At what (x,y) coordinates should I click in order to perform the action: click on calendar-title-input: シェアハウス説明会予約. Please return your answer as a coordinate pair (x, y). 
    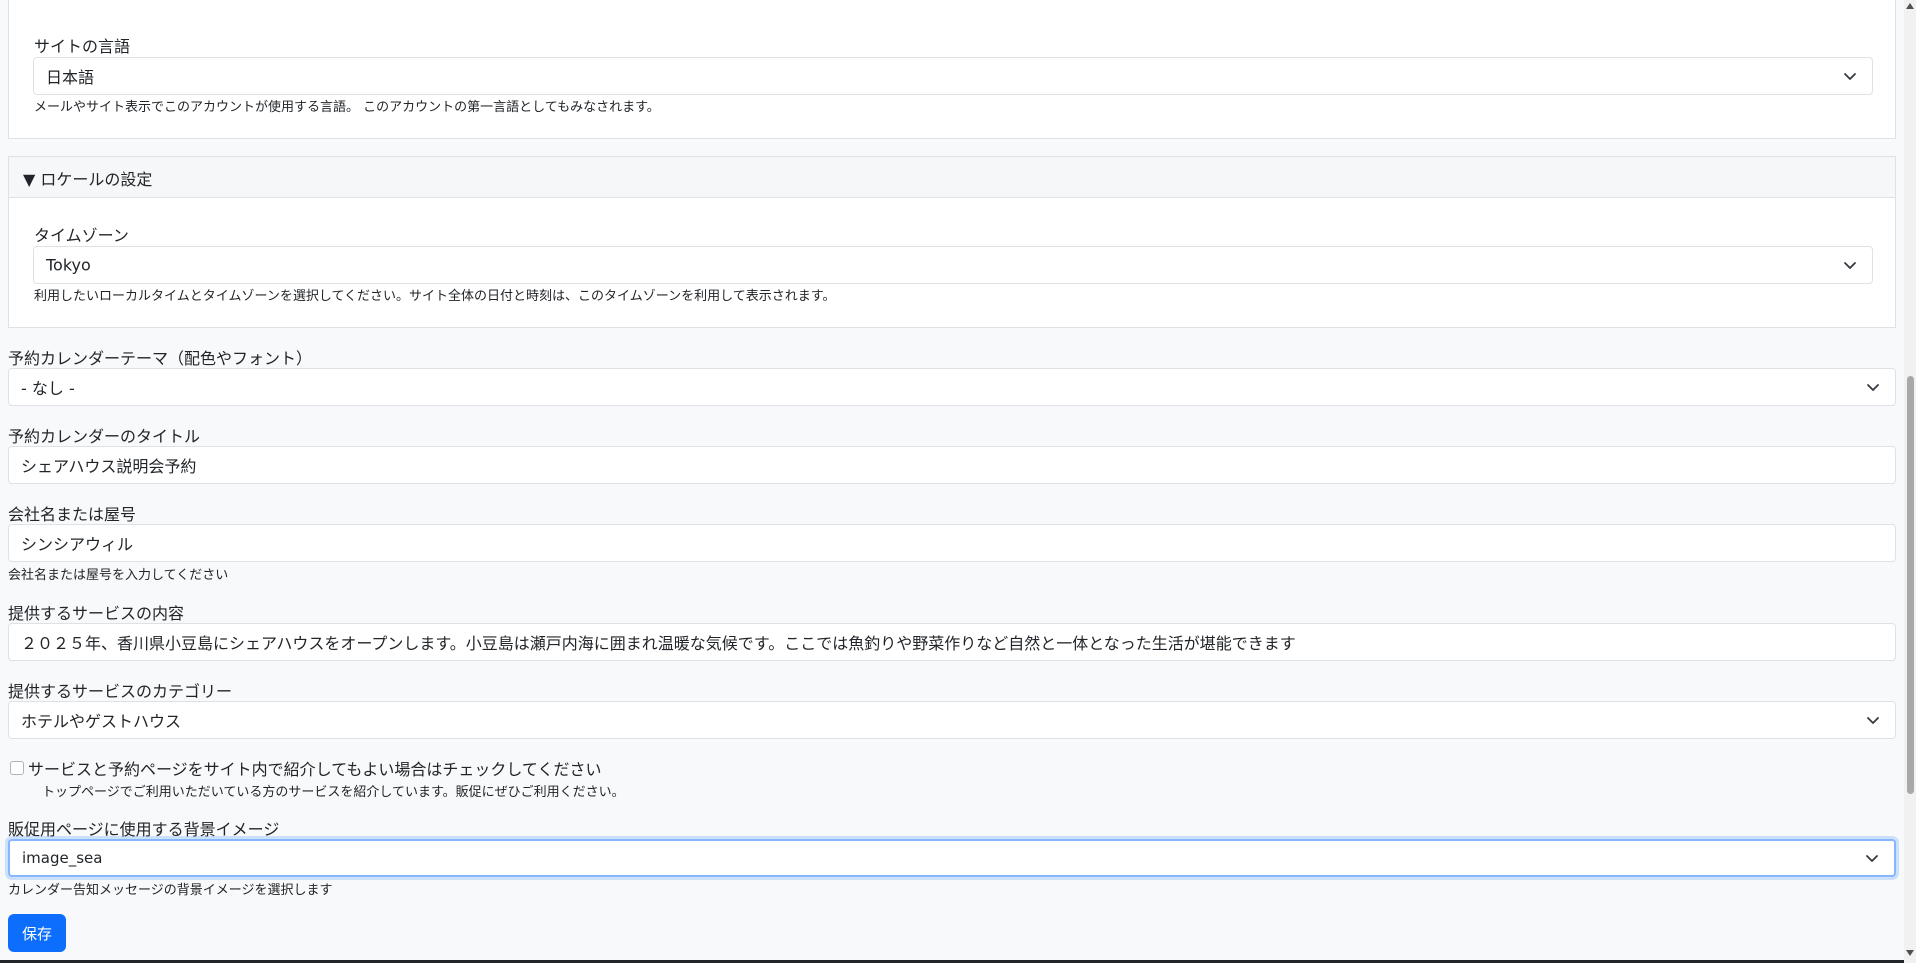
    Looking at the image, I should click on (952, 465).